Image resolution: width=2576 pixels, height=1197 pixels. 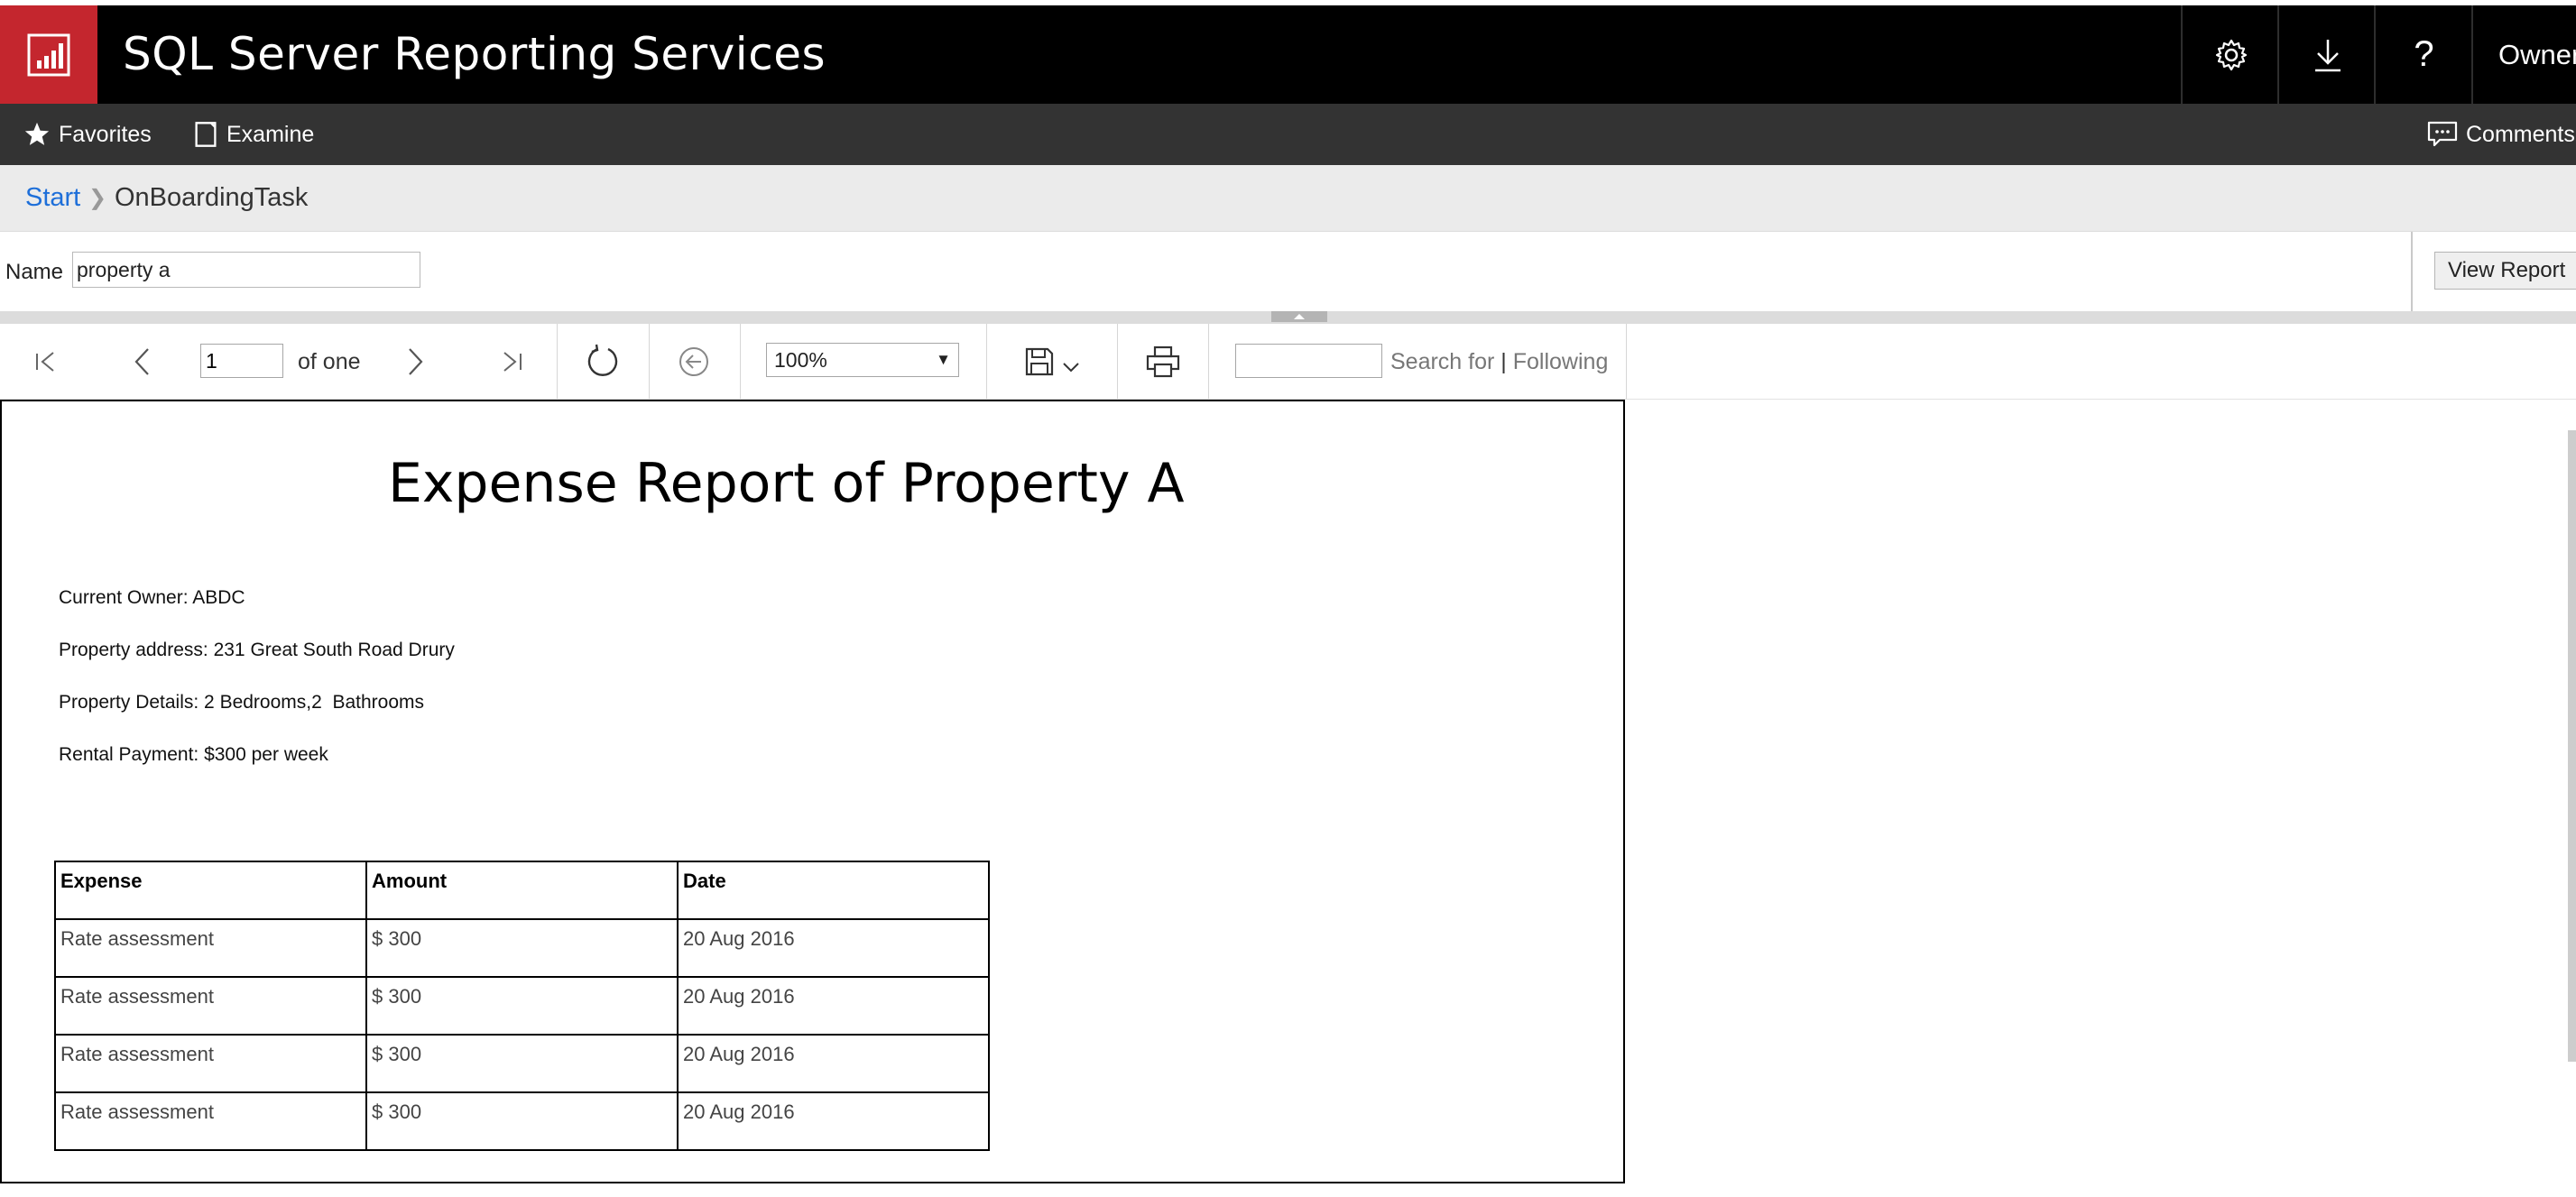 I want to click on favorites-label: Favorites, so click(x=105, y=134).